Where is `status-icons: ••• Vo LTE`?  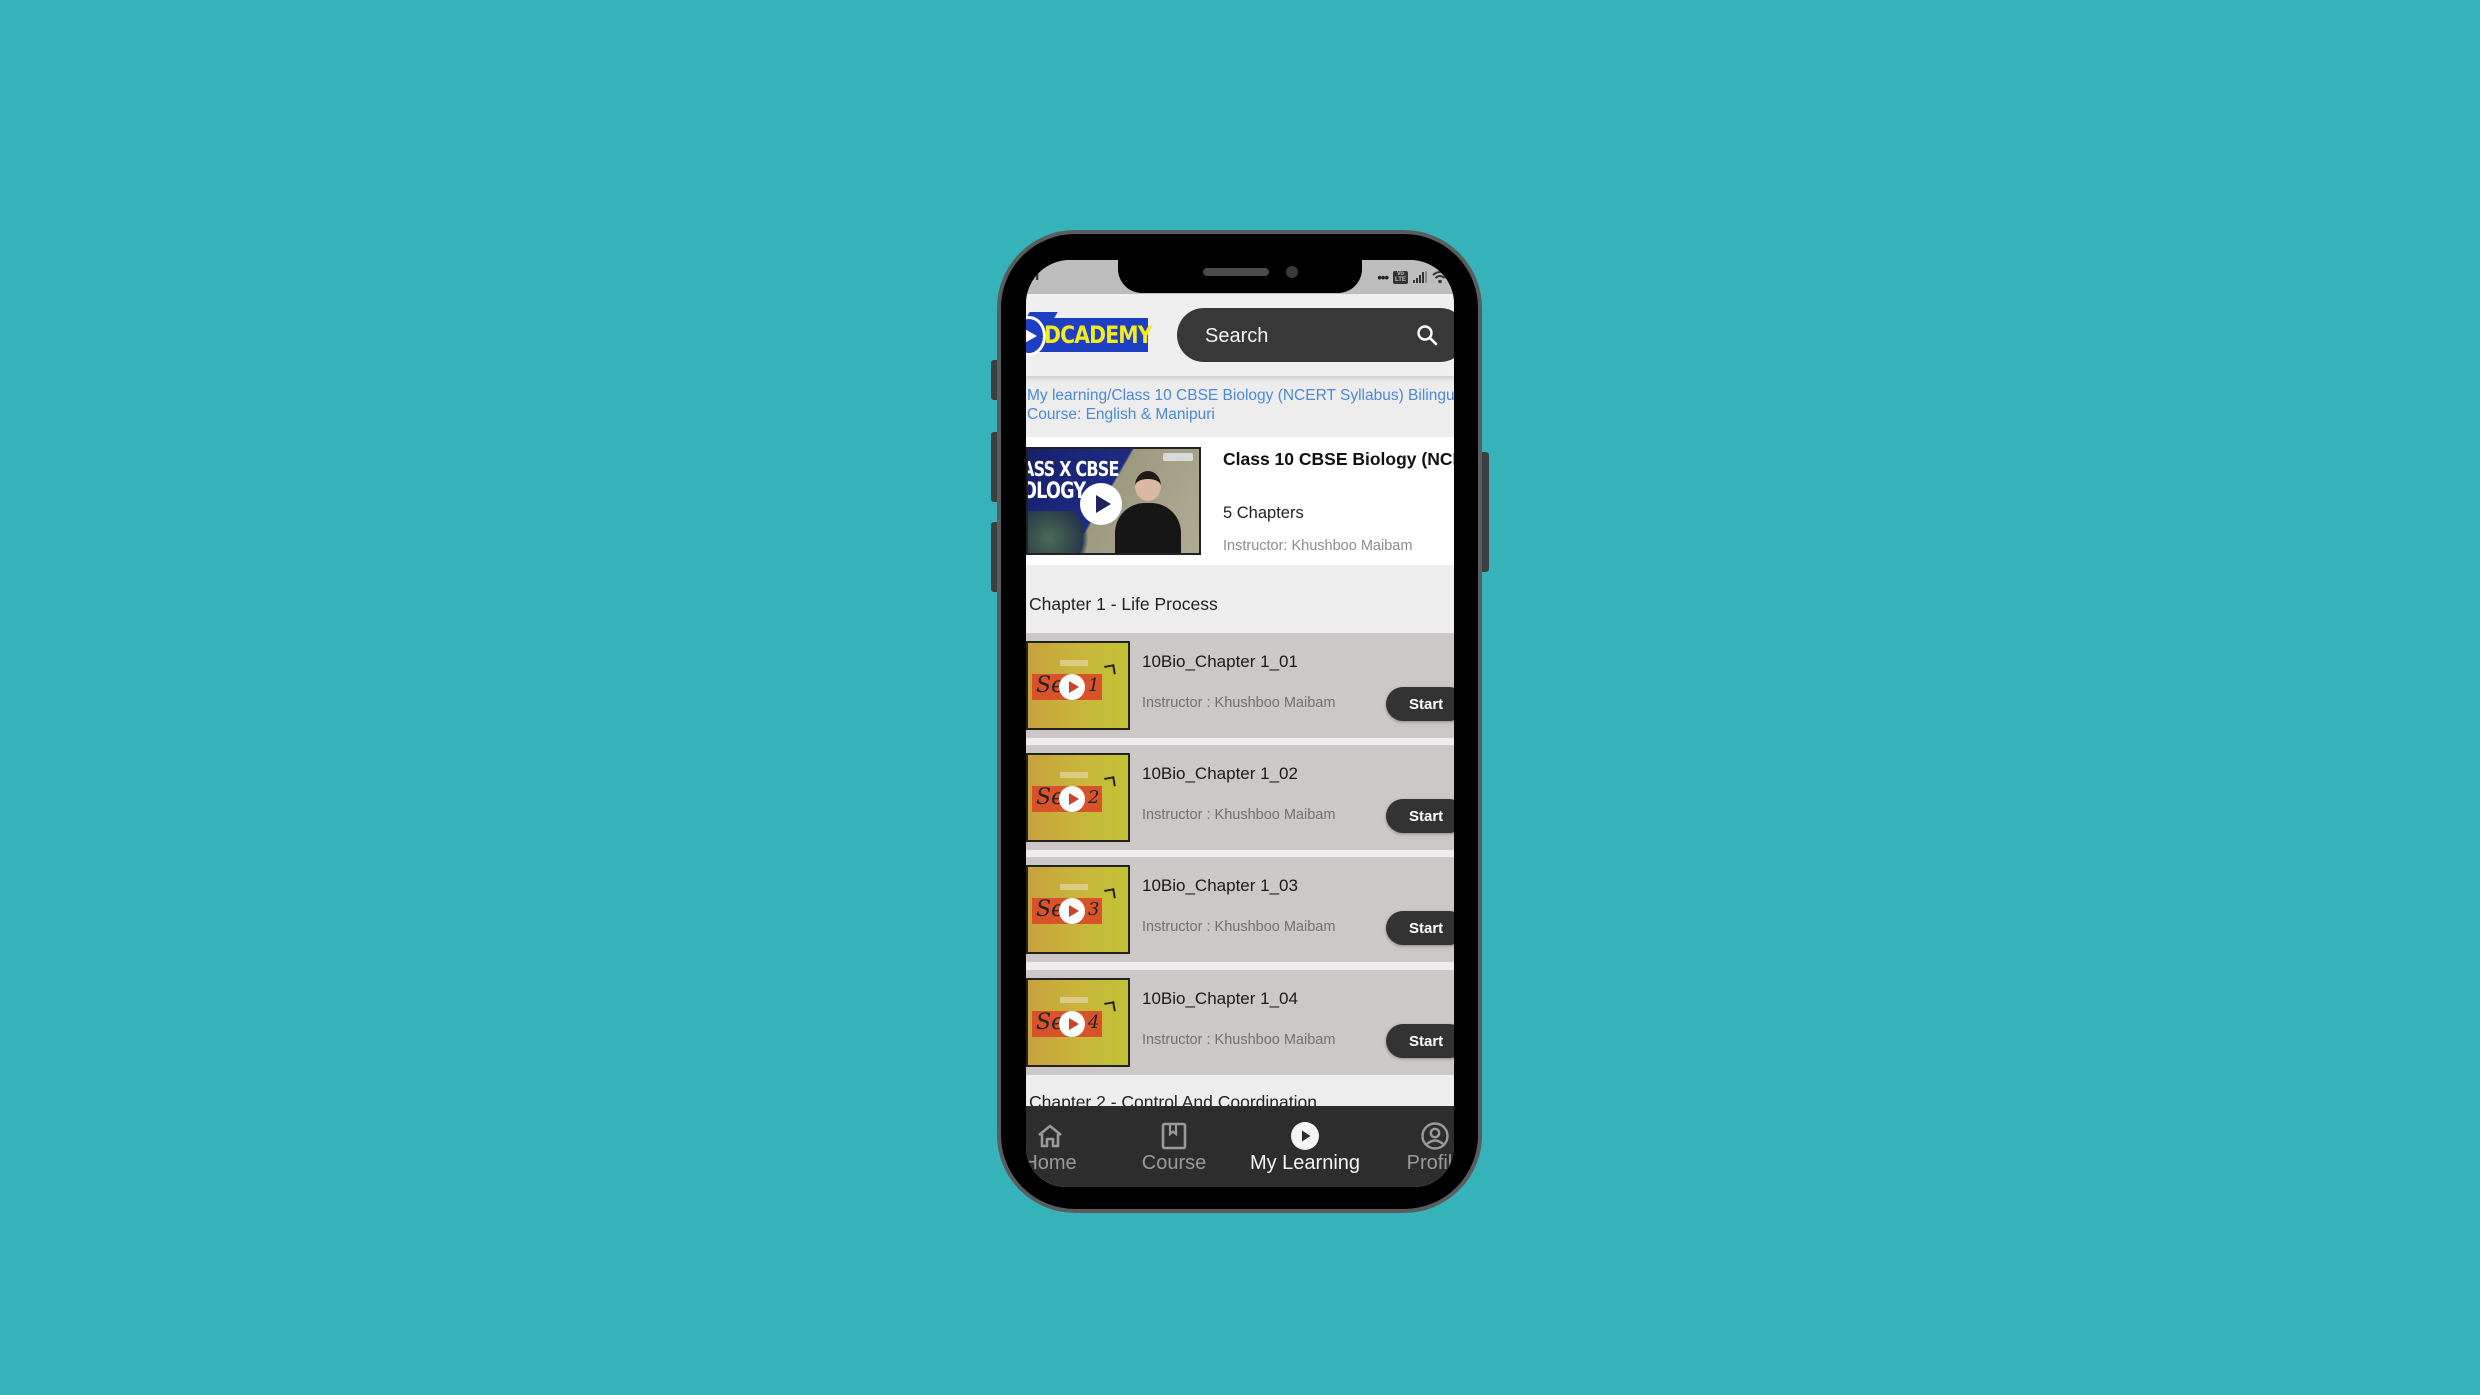 status-icons: ••• Vo LTE is located at coordinates (1412, 277).